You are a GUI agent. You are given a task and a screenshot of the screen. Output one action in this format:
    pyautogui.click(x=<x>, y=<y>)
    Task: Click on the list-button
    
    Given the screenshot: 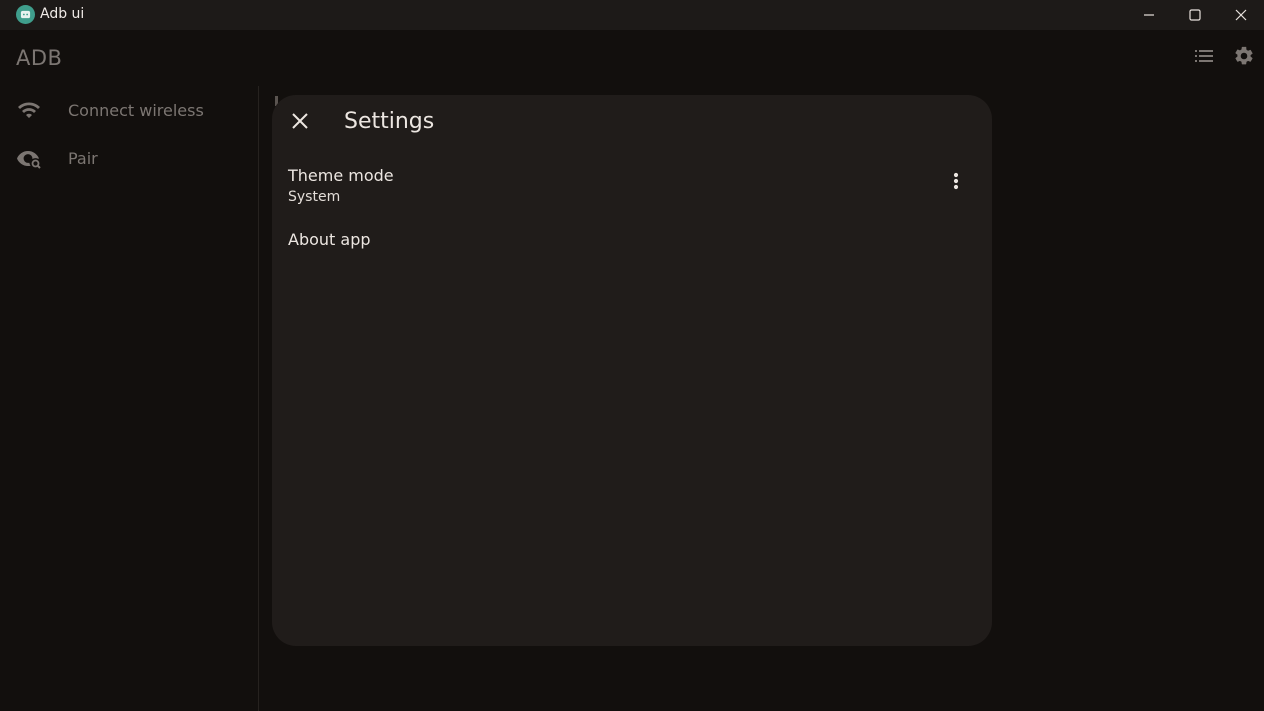 What is the action you would take?
    pyautogui.click(x=1204, y=58)
    